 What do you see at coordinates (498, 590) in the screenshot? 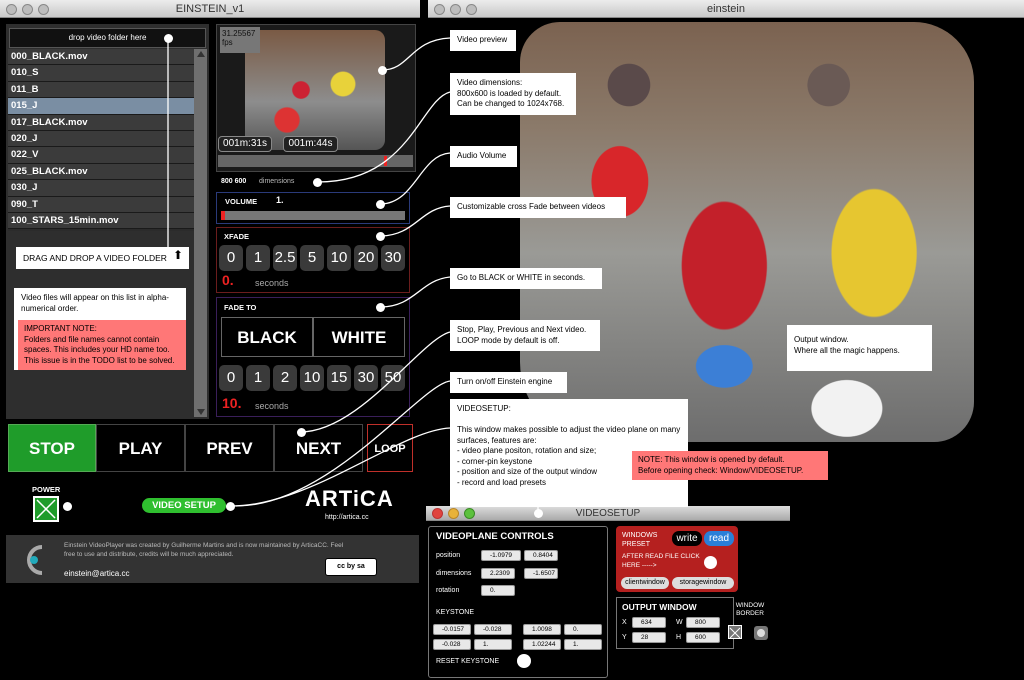
I see `rotation-field: 0.` at bounding box center [498, 590].